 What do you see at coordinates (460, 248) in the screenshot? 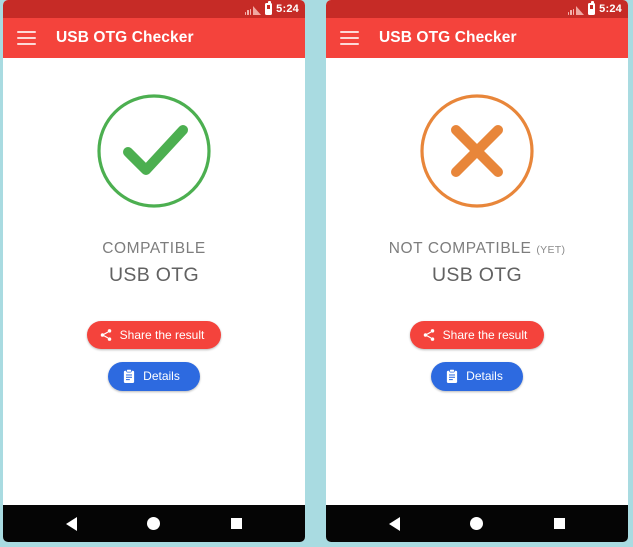
I see `status-label-text: NOT COMPATIBLE` at bounding box center [460, 248].